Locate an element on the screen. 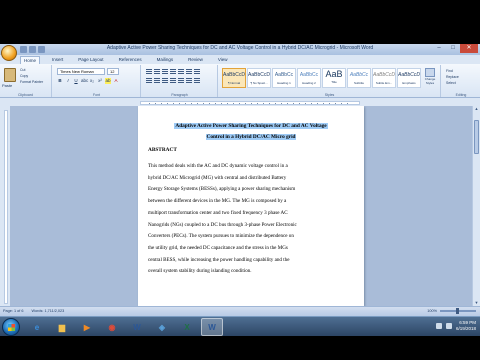  start-button is located at coordinates (11, 327).